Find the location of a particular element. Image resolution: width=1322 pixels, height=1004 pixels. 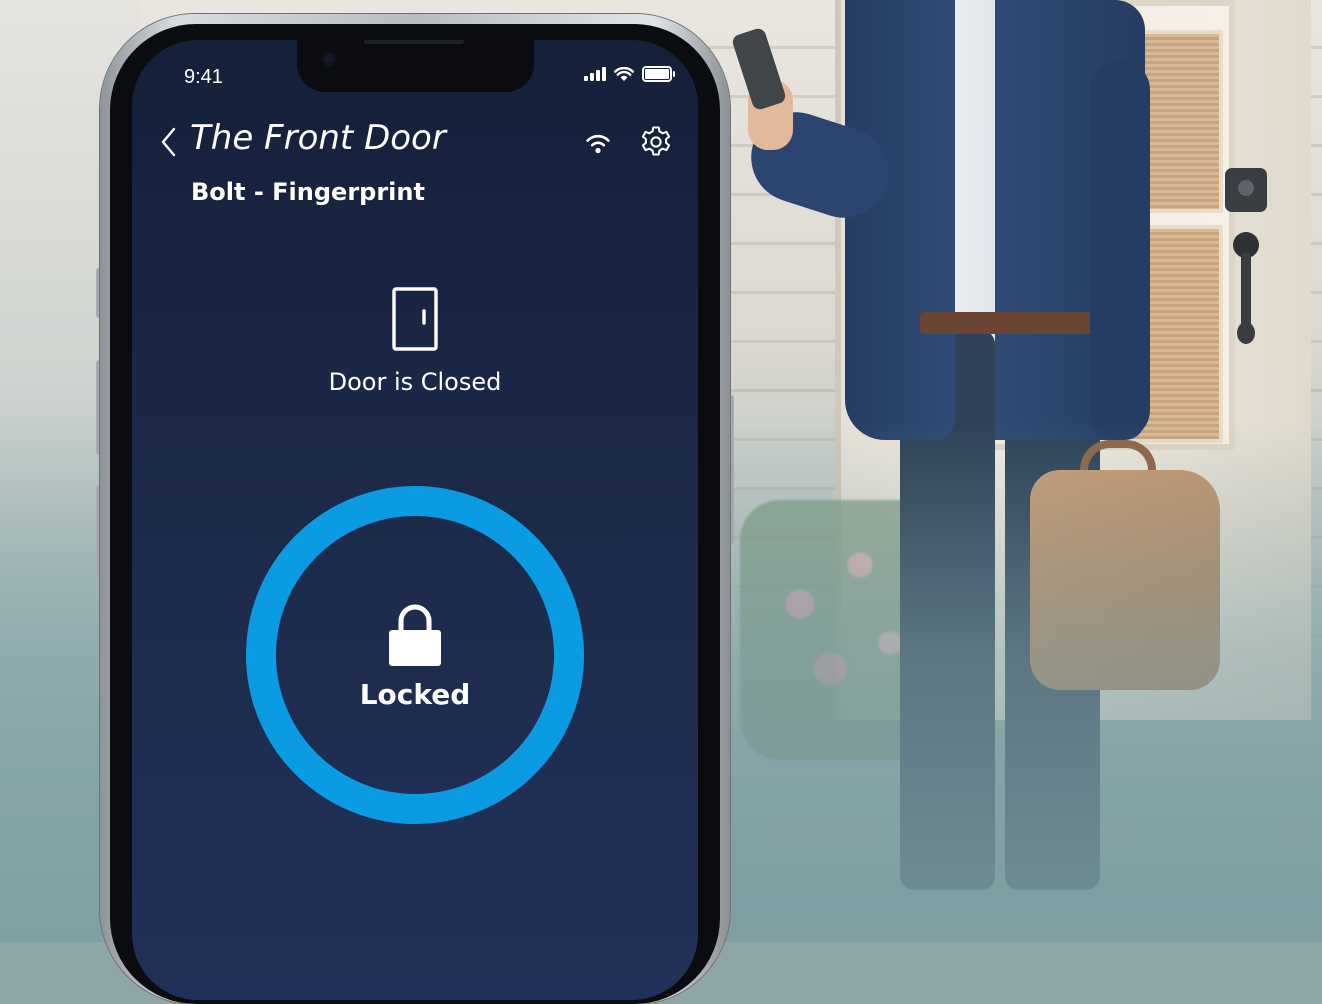

chevron-left-icon is located at coordinates (169, 142).